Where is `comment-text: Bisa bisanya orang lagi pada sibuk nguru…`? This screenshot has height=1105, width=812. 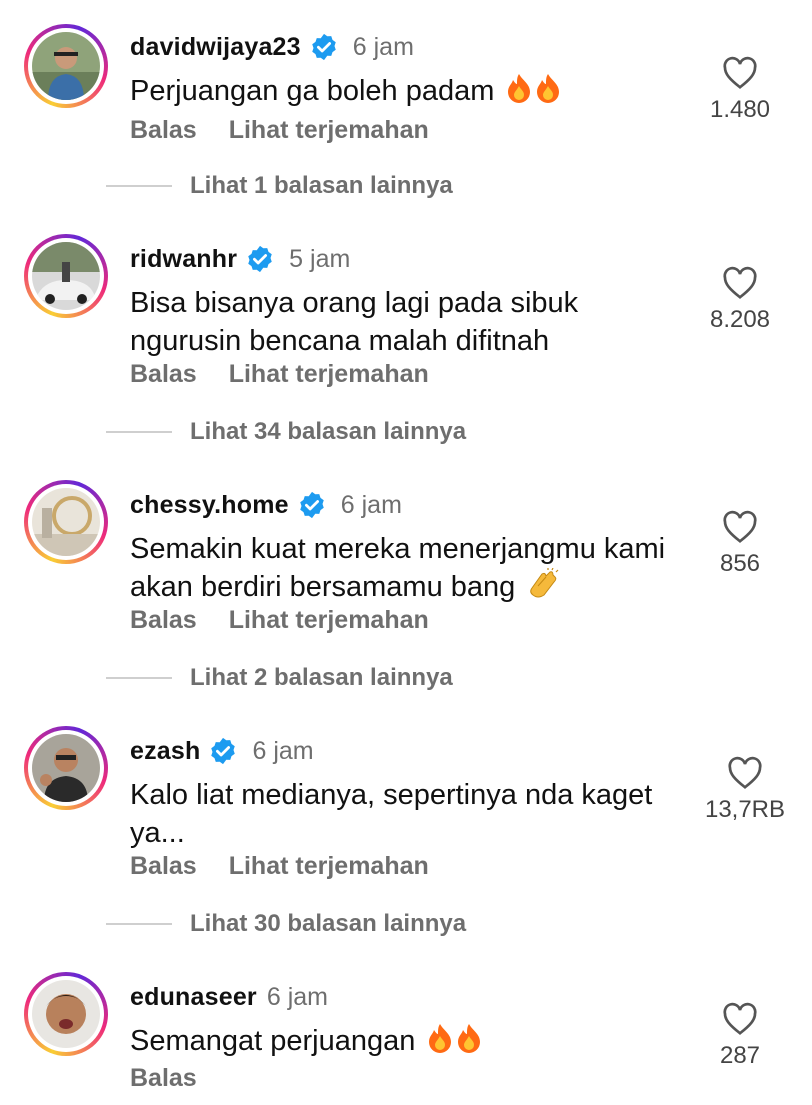
comment-text: Bisa bisanya orang lagi pada sibuk nguru… is located at coordinates (354, 322).